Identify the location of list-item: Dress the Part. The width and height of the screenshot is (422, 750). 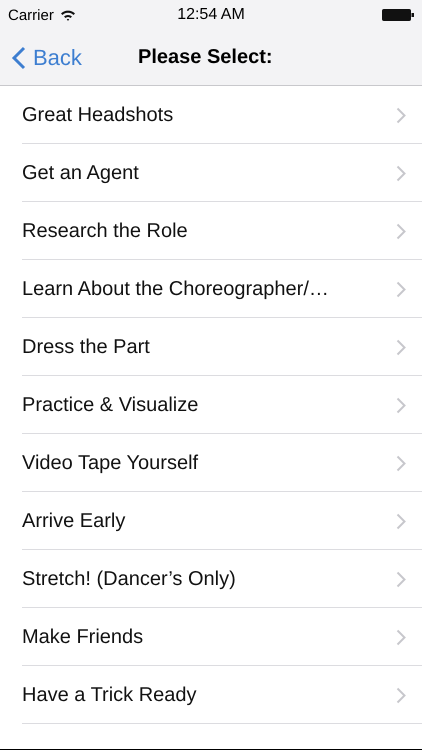
(211, 347).